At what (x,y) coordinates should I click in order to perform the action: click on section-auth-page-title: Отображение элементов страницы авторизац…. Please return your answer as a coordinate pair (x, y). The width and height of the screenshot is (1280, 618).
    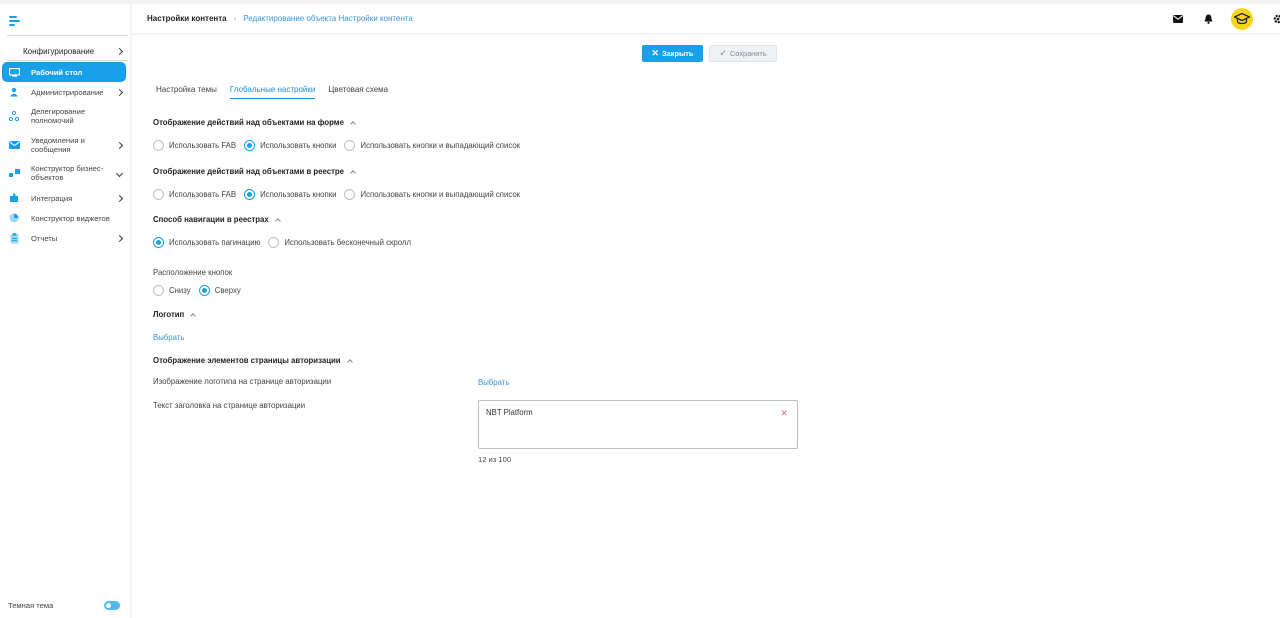
    Looking at the image, I should click on (253, 360).